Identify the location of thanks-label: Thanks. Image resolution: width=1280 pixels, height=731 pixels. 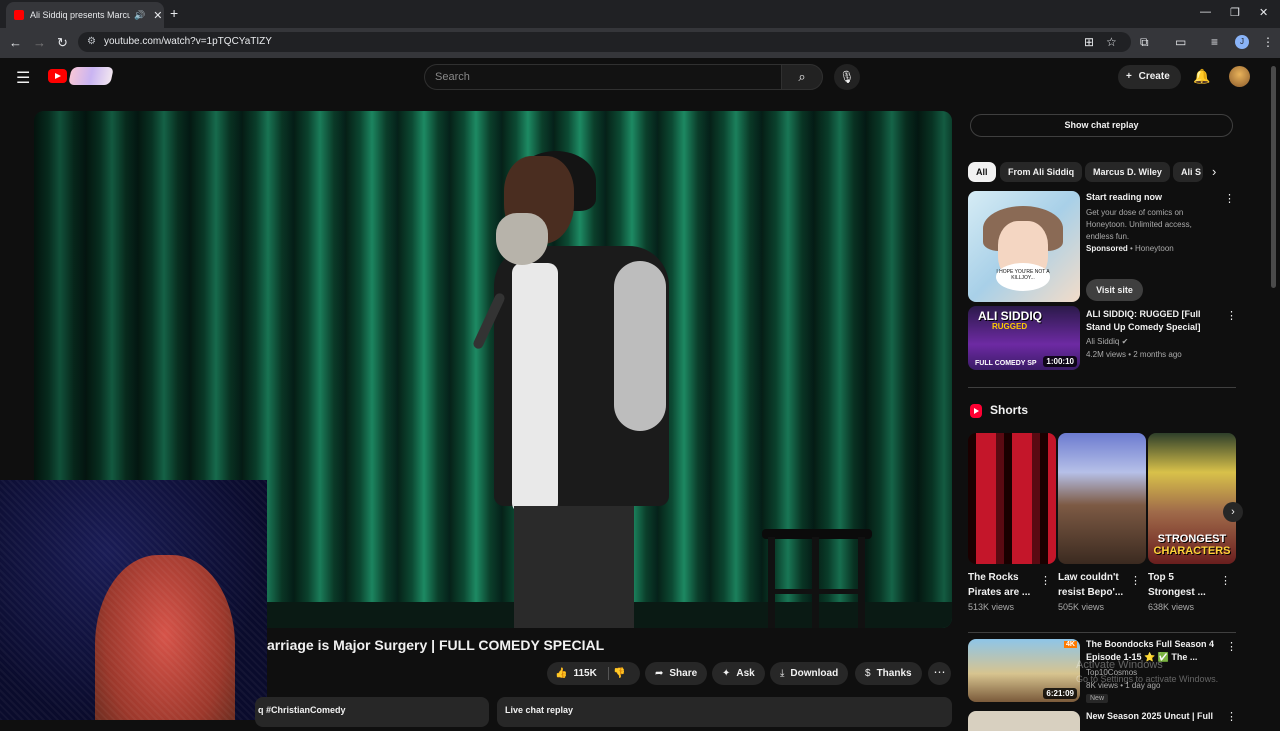
(894, 673).